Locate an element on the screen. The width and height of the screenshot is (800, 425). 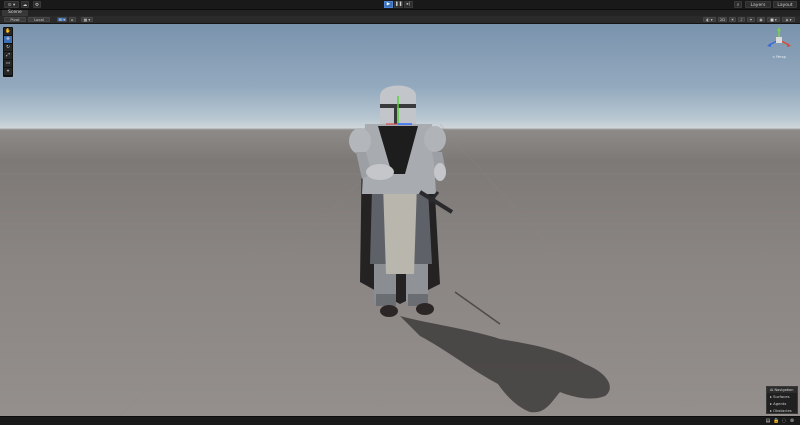
light-icon: ◌ is located at coordinates (784, 421).